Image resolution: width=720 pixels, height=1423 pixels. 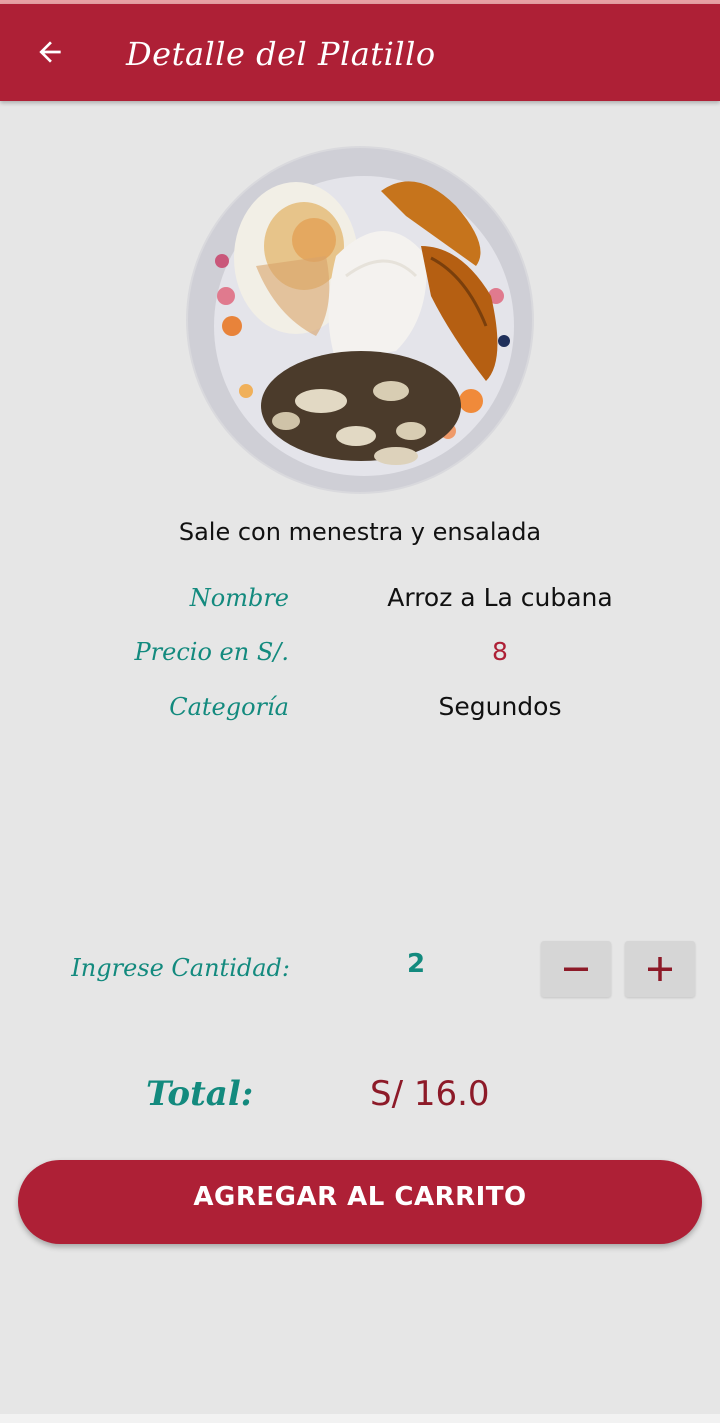 I want to click on price-value: 8, so click(x=500, y=651).